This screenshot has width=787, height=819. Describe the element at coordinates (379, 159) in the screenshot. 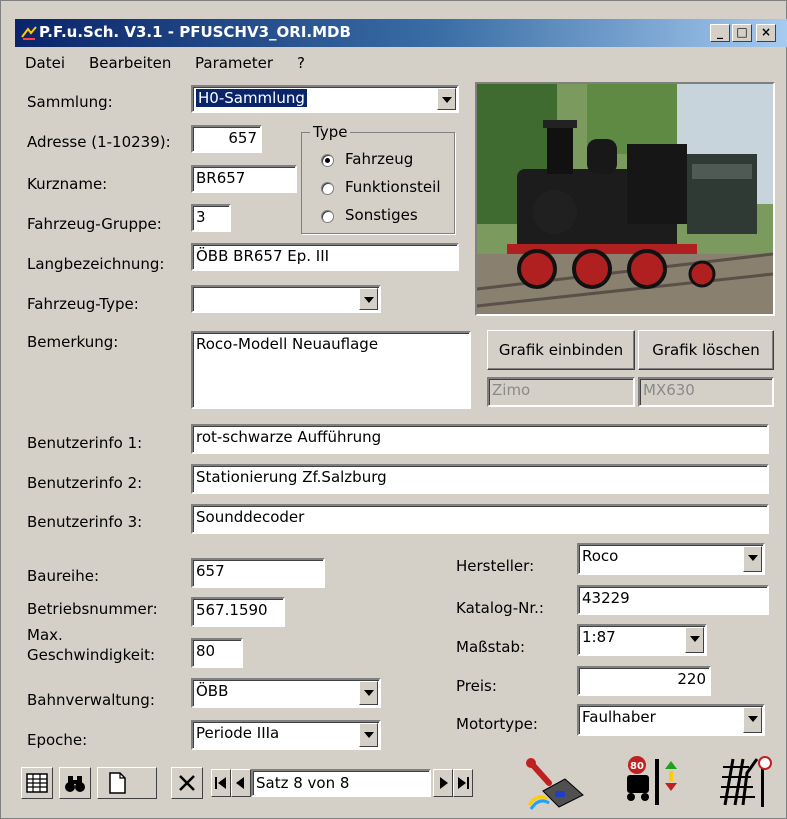

I see `radio-fahrzeug-label: Fahrzeug` at that location.